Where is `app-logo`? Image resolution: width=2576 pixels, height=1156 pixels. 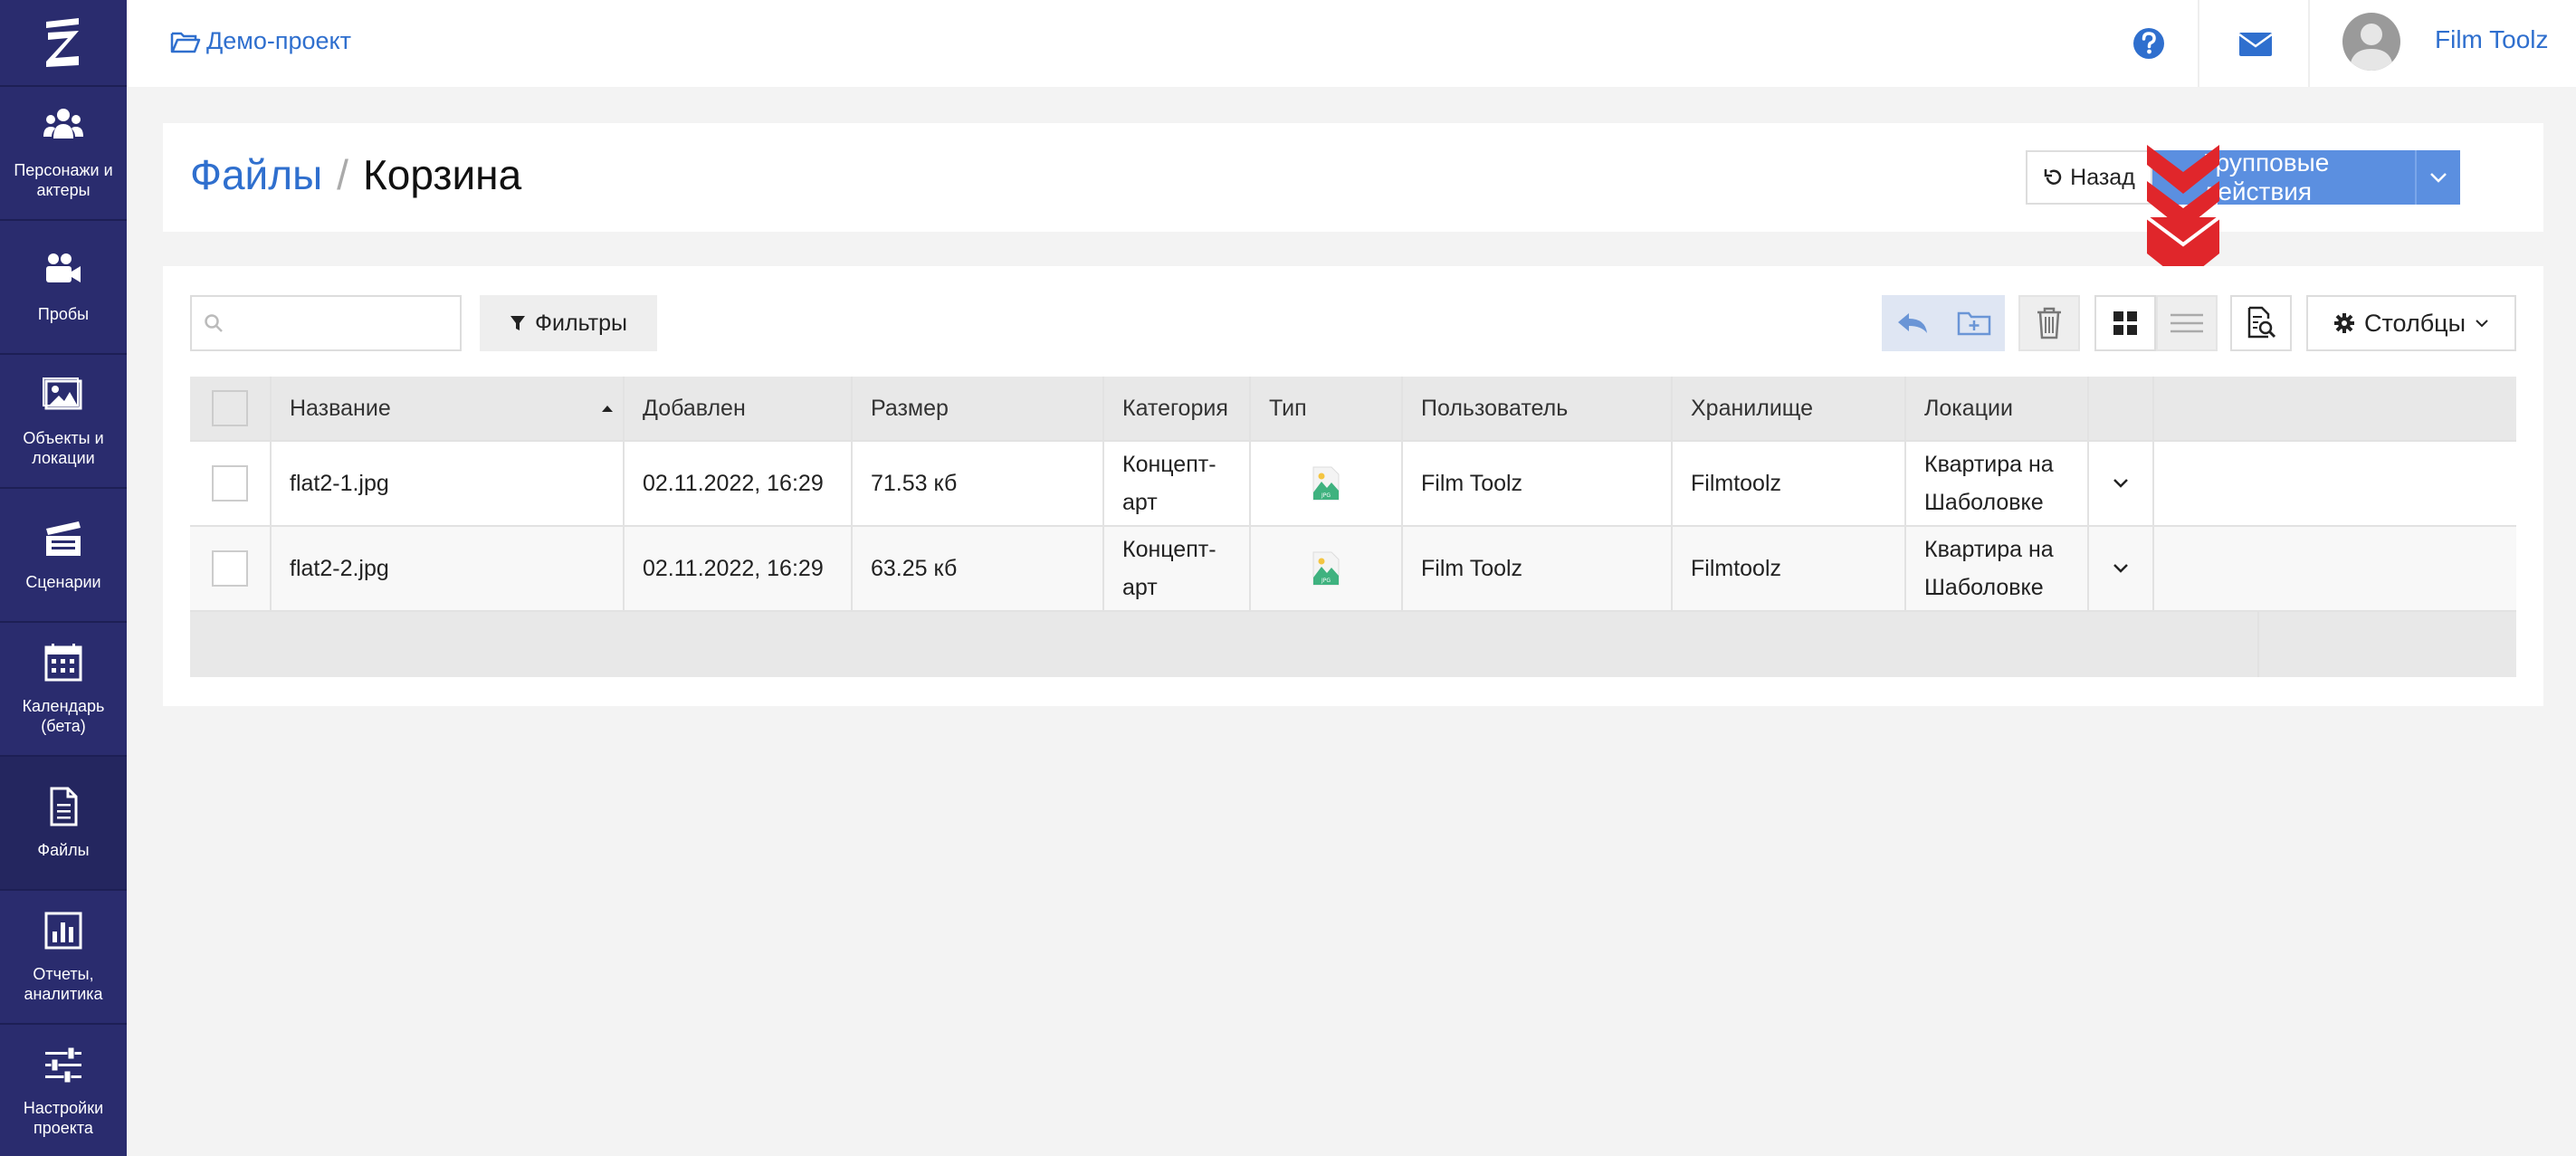
app-logo is located at coordinates (64, 43).